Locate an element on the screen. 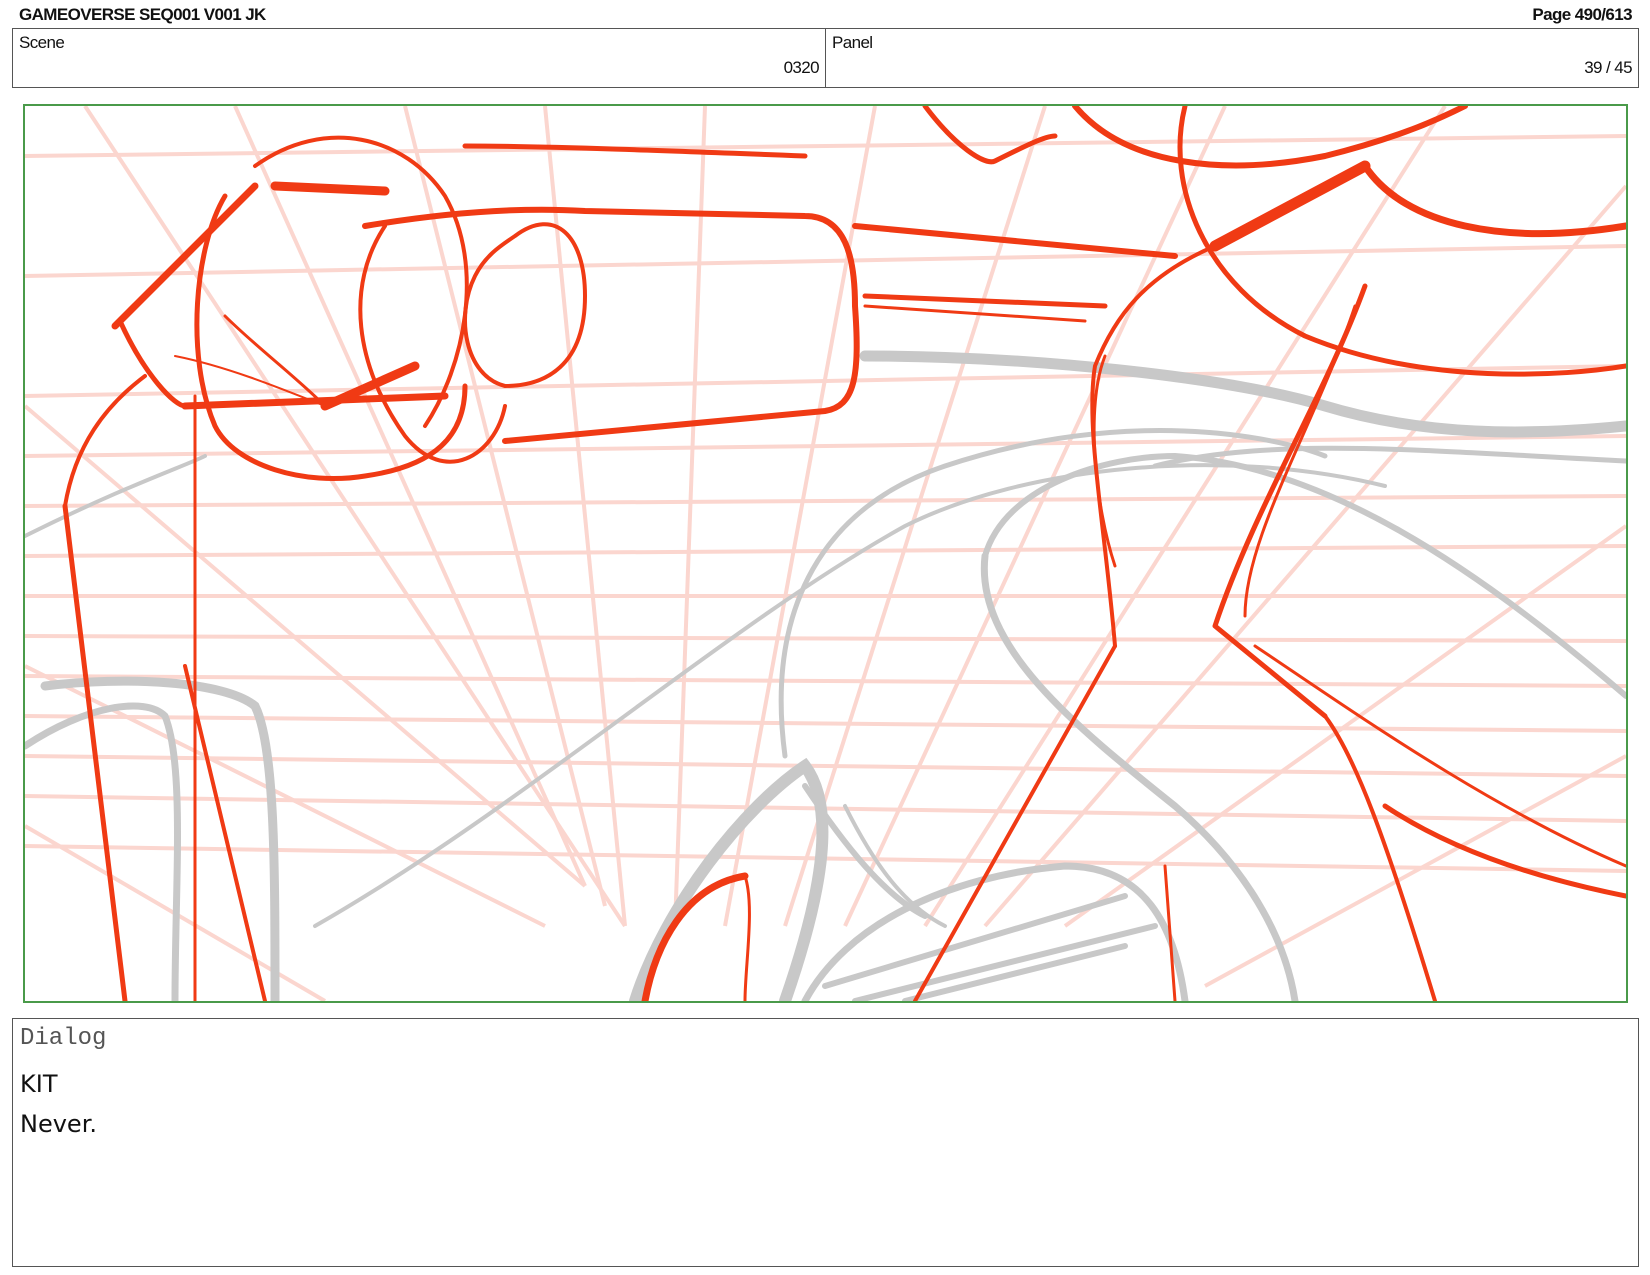  page-number: Page 490/613 is located at coordinates (1582, 14).